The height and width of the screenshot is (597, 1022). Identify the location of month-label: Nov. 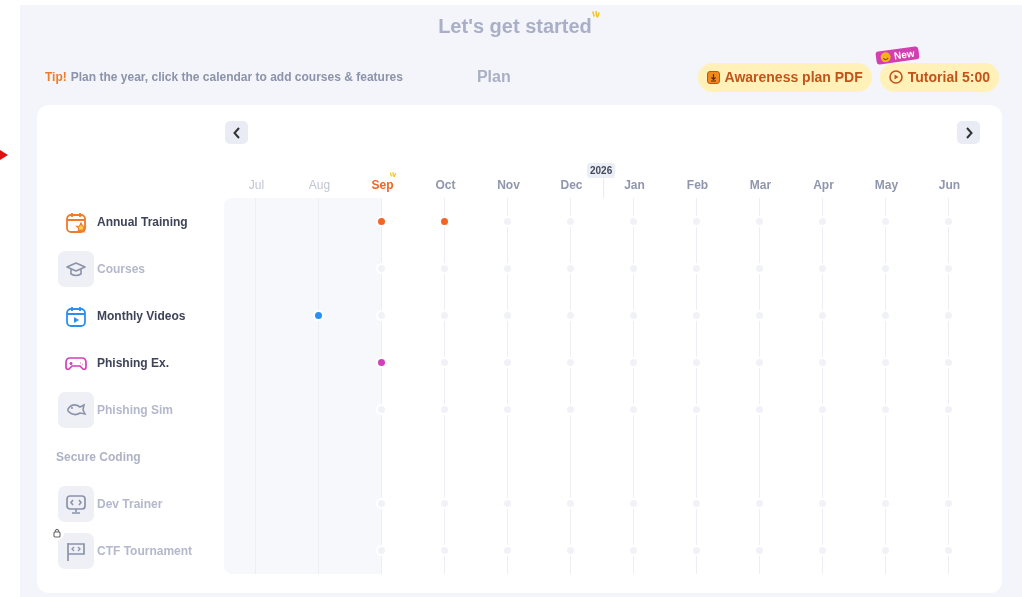
(508, 185).